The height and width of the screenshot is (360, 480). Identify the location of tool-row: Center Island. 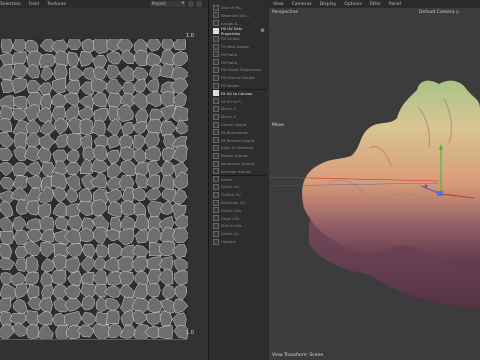
(239, 124).